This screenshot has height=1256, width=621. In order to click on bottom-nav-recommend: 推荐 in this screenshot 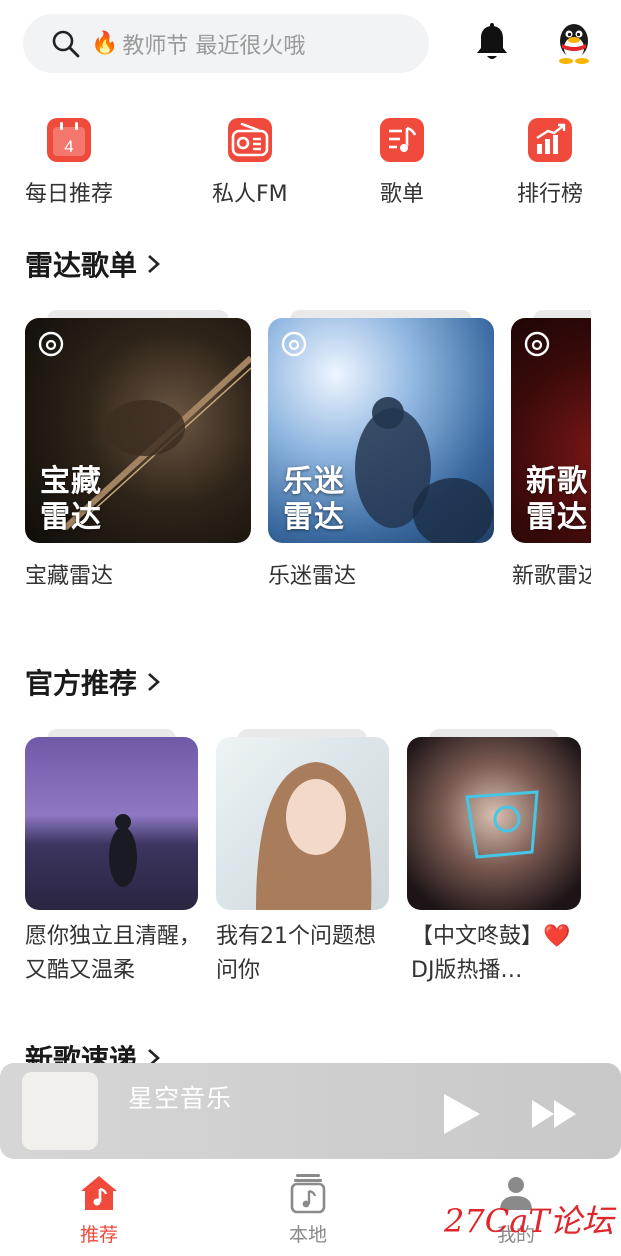, I will do `click(99, 1209)`.